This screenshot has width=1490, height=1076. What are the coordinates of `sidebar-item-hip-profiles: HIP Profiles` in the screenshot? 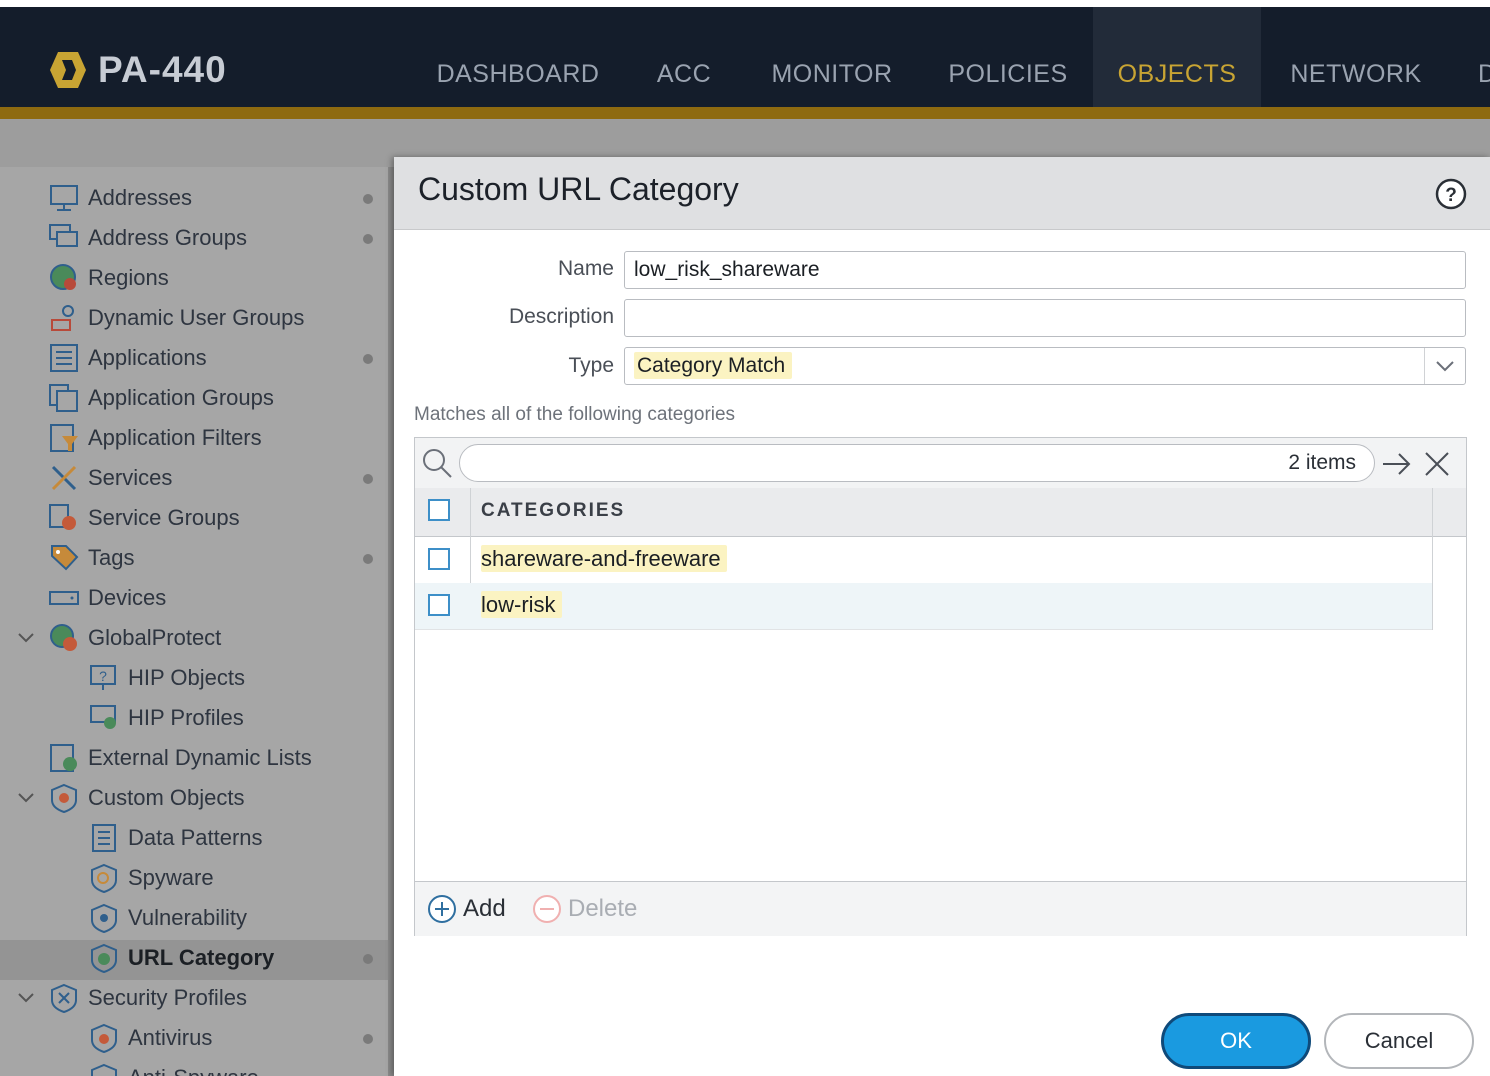 It's located at (166, 718).